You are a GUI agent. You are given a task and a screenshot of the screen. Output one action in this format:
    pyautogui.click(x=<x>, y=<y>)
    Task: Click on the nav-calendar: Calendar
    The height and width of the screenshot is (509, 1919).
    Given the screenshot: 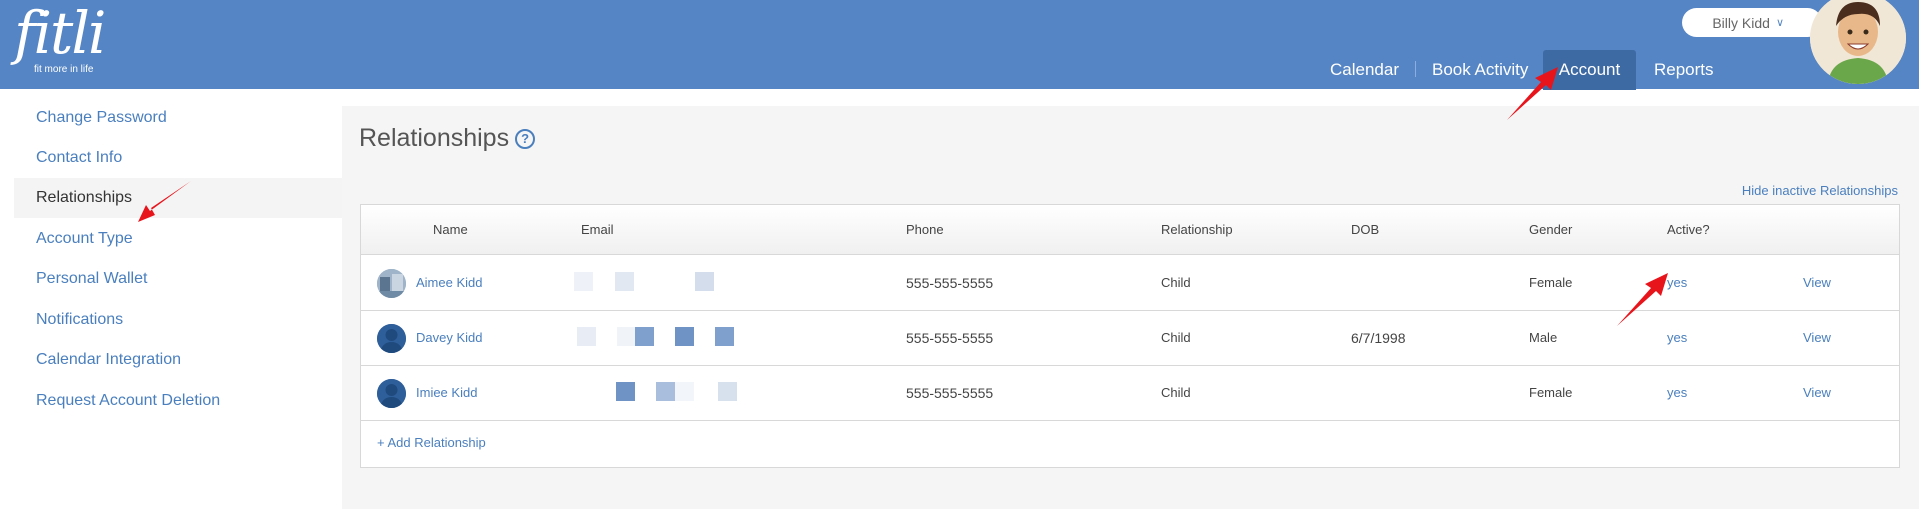 What is the action you would take?
    pyautogui.click(x=1364, y=70)
    